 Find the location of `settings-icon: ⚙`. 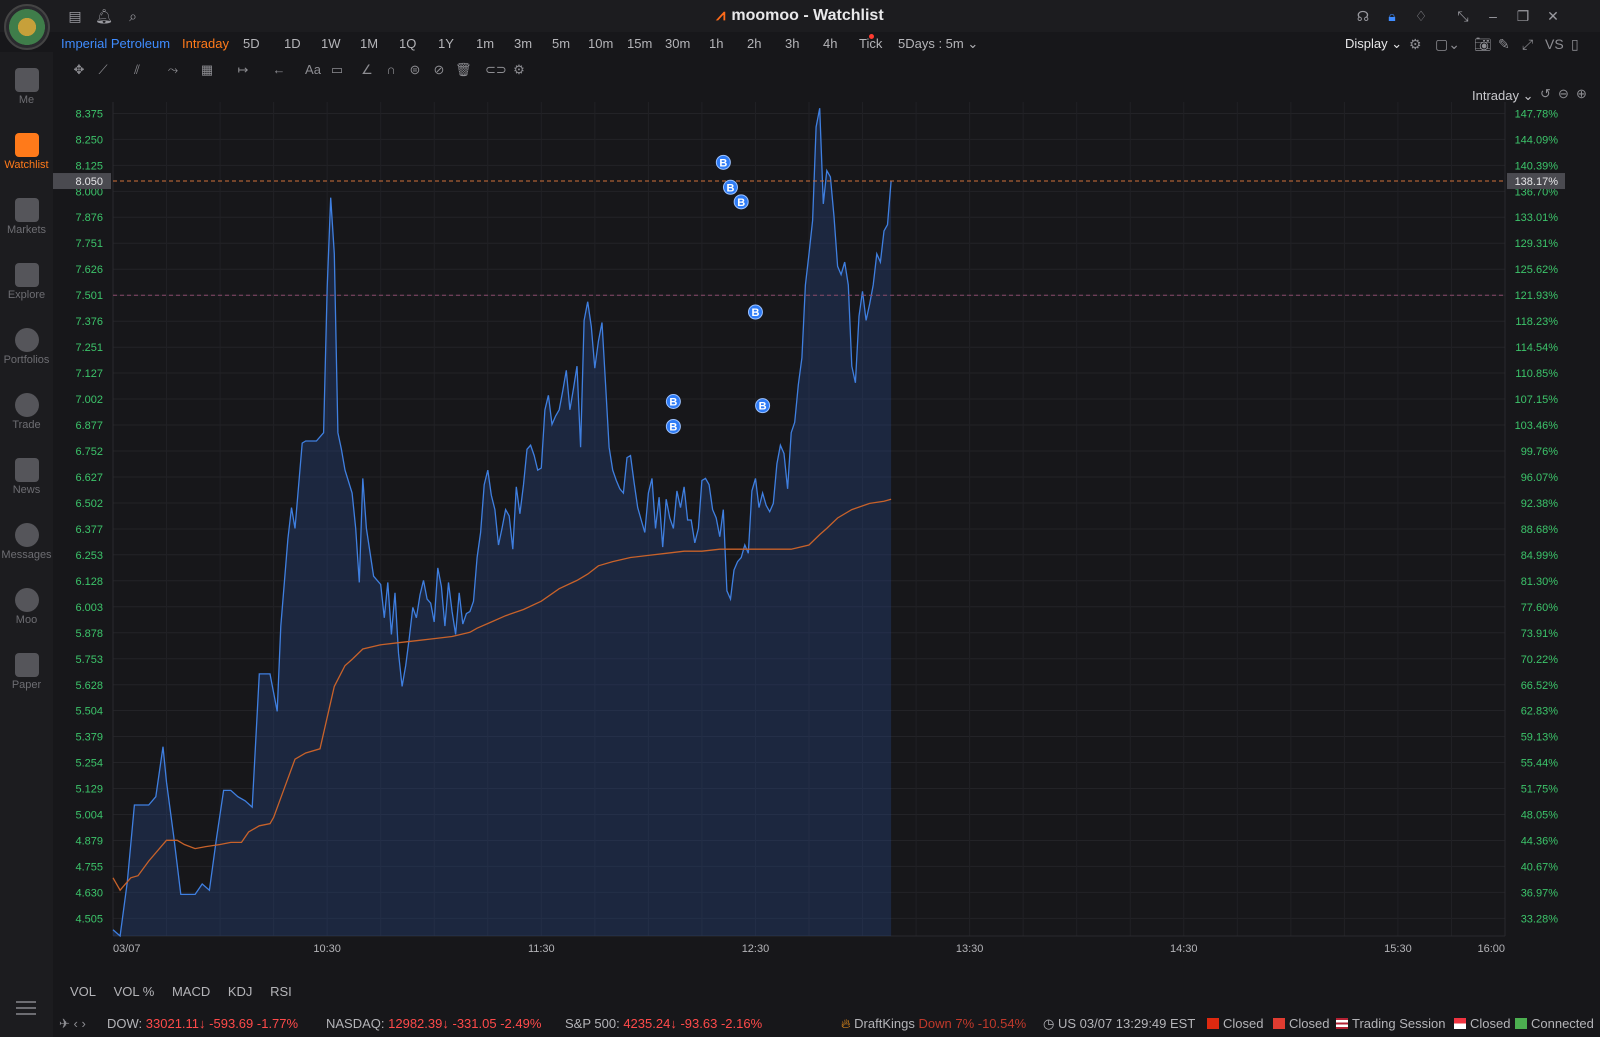

settings-icon: ⚙ is located at coordinates (1415, 44).